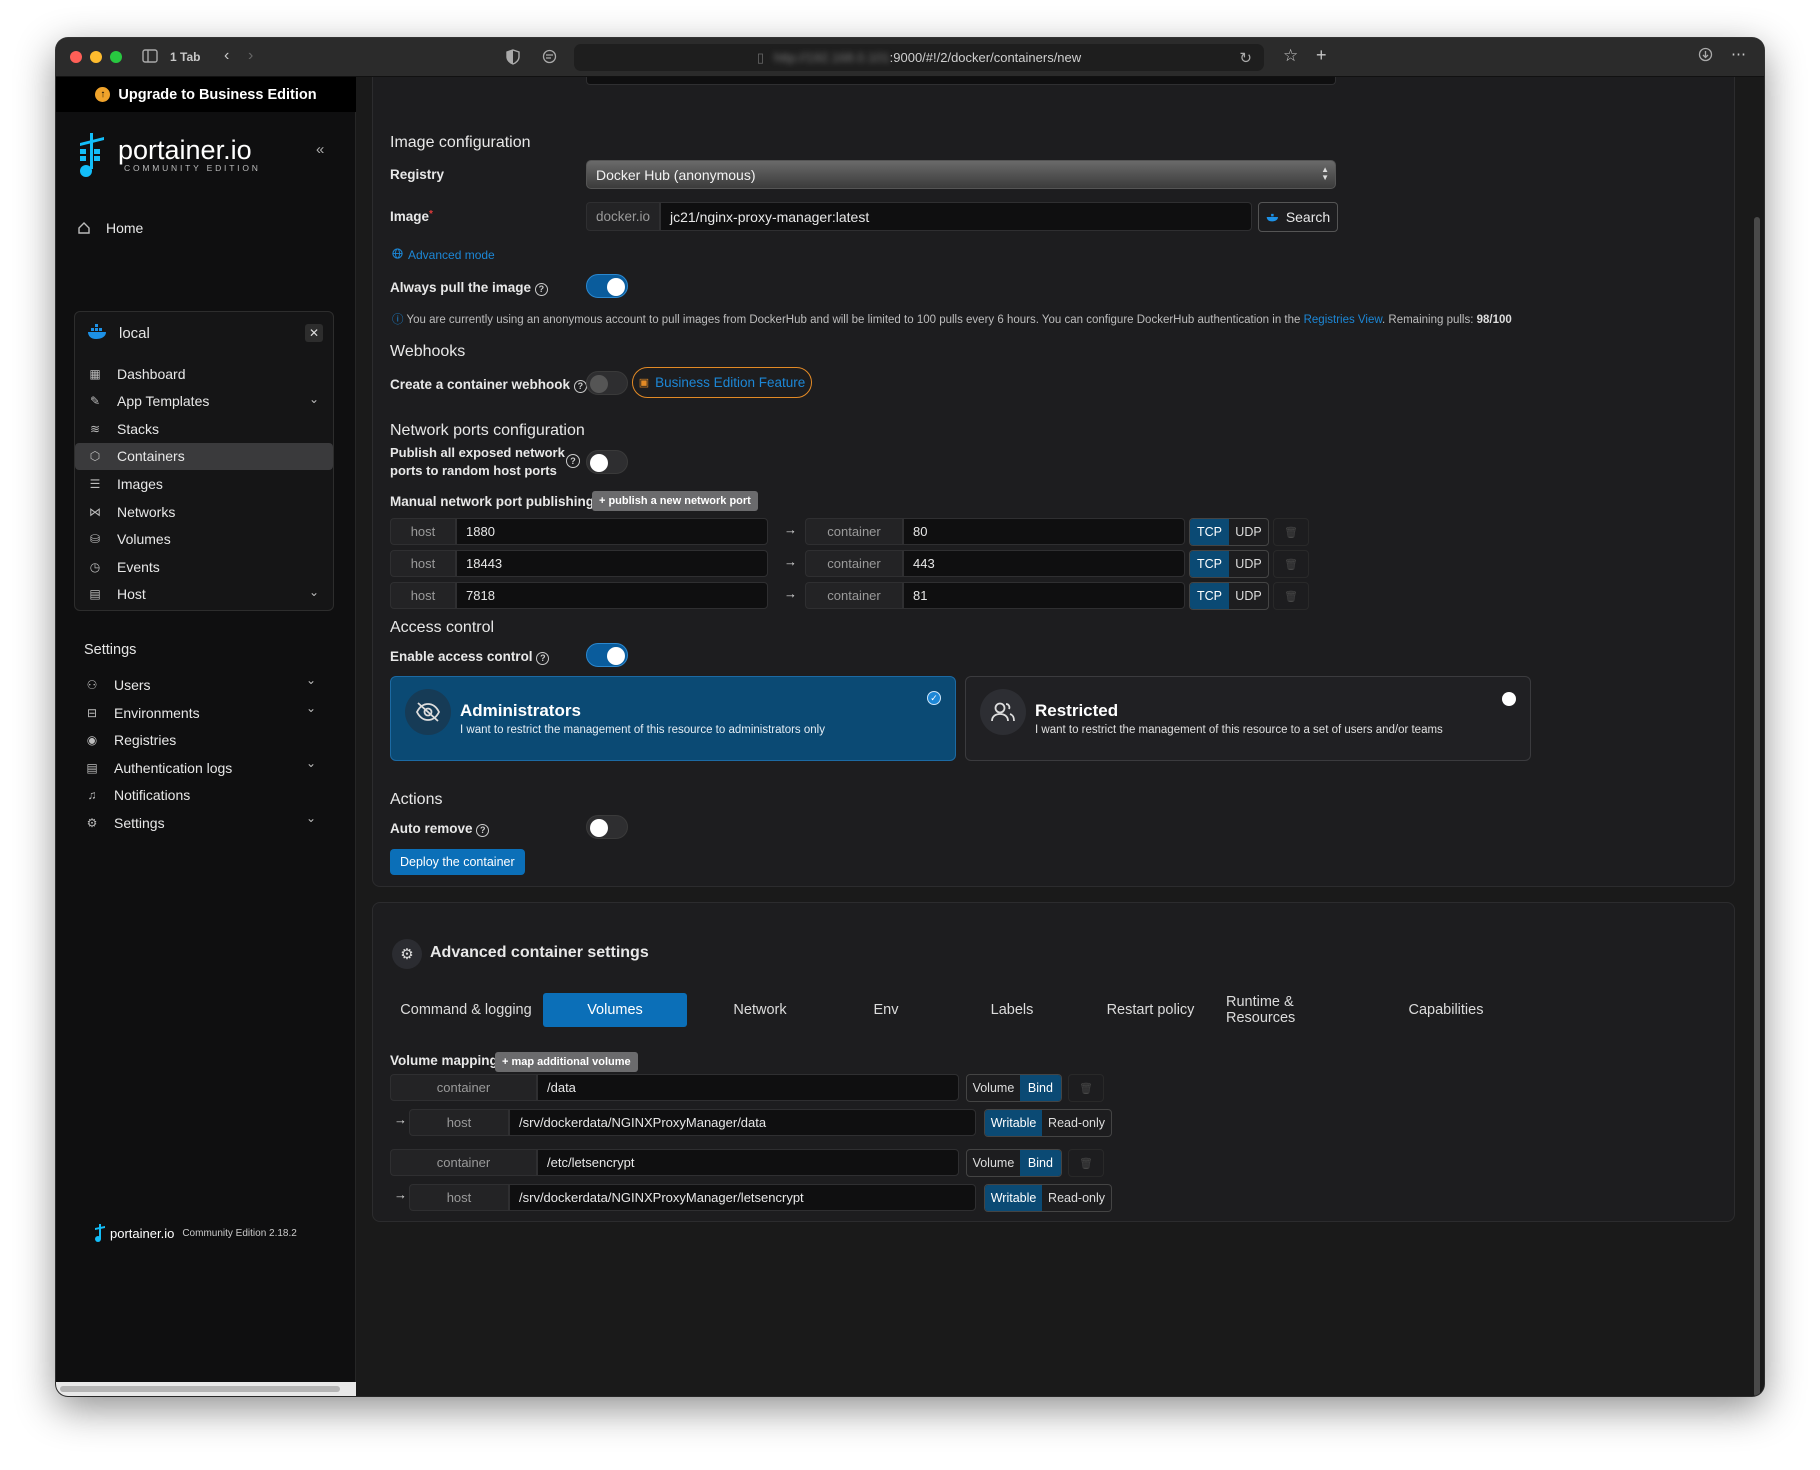 The height and width of the screenshot is (1470, 1820). What do you see at coordinates (150, 57) in the screenshot?
I see `sidebar-toggle-icon` at bounding box center [150, 57].